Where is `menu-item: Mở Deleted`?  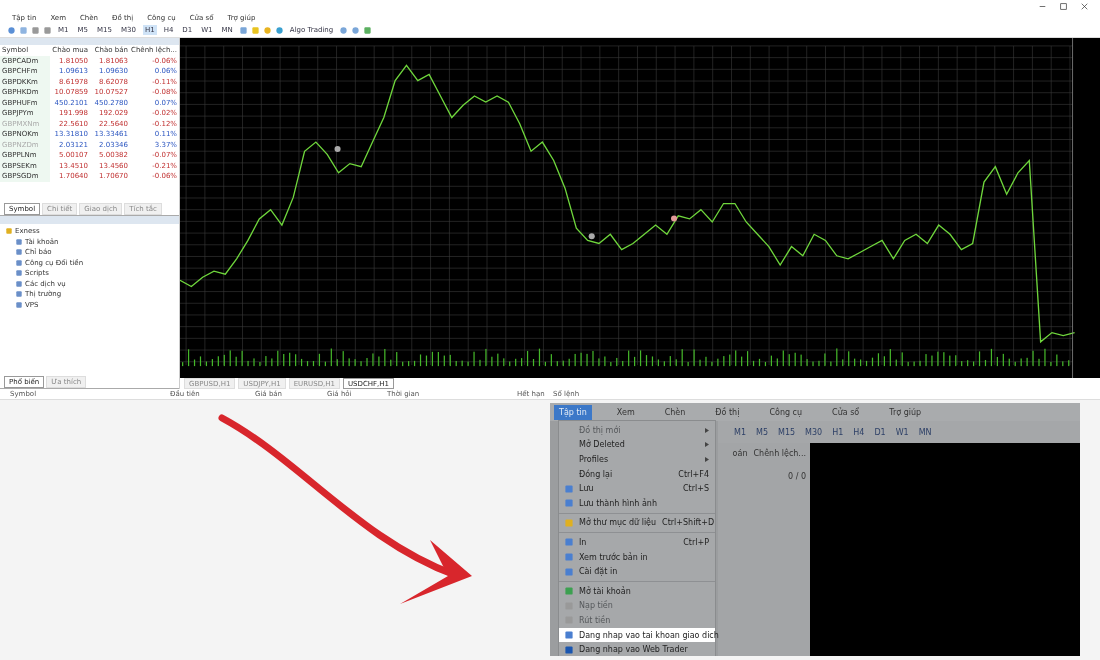 menu-item: Mở Deleted is located at coordinates (637, 445).